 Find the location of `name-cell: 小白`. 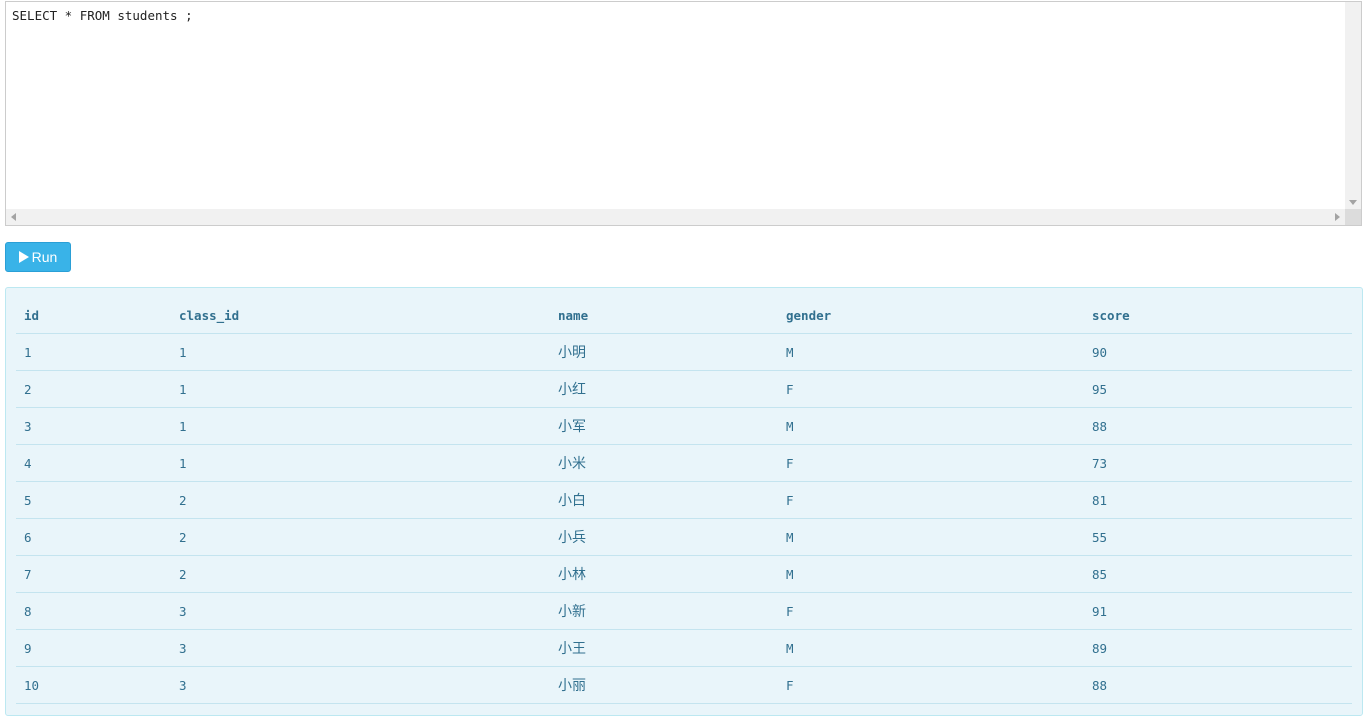

name-cell: 小白 is located at coordinates (664, 500).